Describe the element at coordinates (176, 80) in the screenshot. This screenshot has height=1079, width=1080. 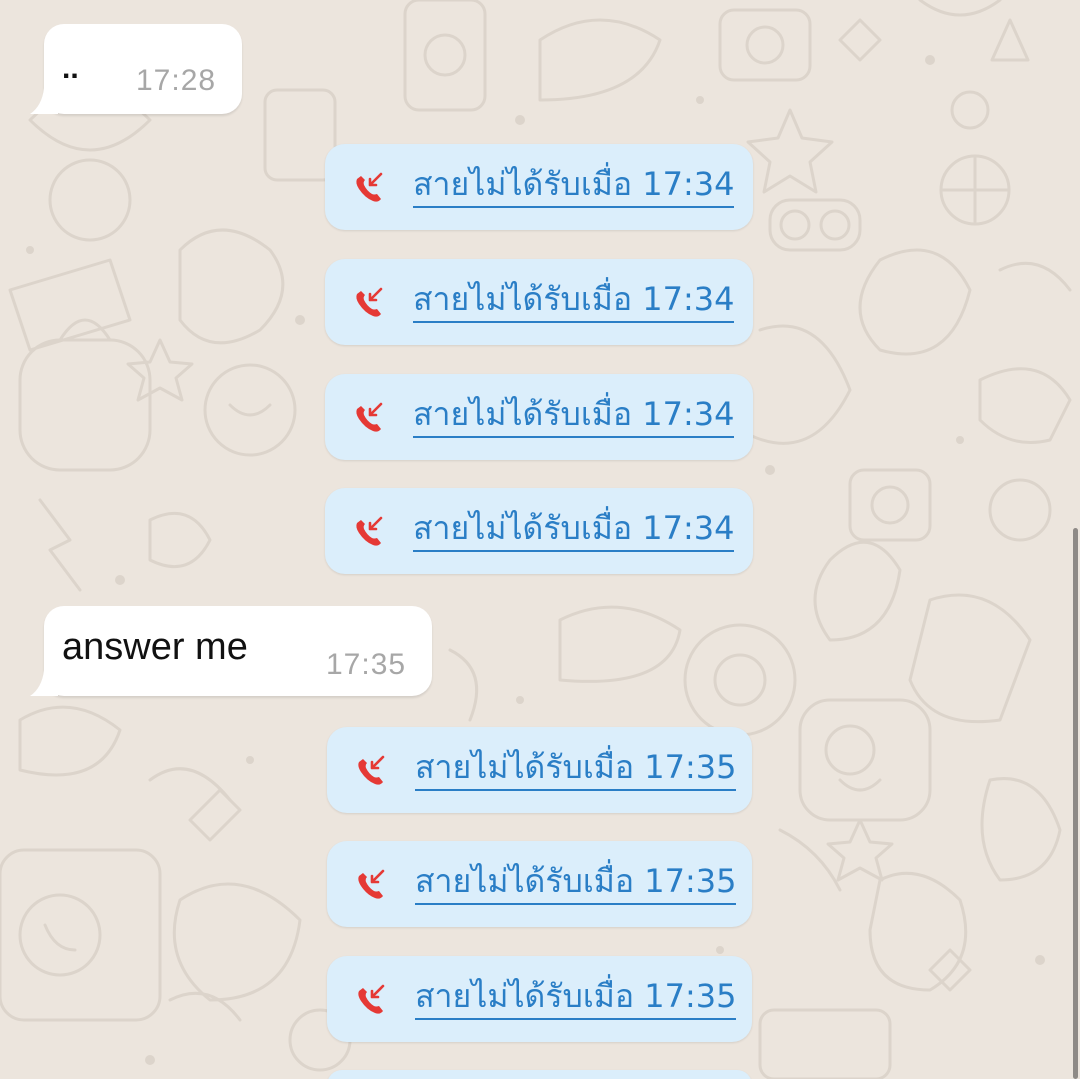
I see `message-timestamp: 17:28` at that location.